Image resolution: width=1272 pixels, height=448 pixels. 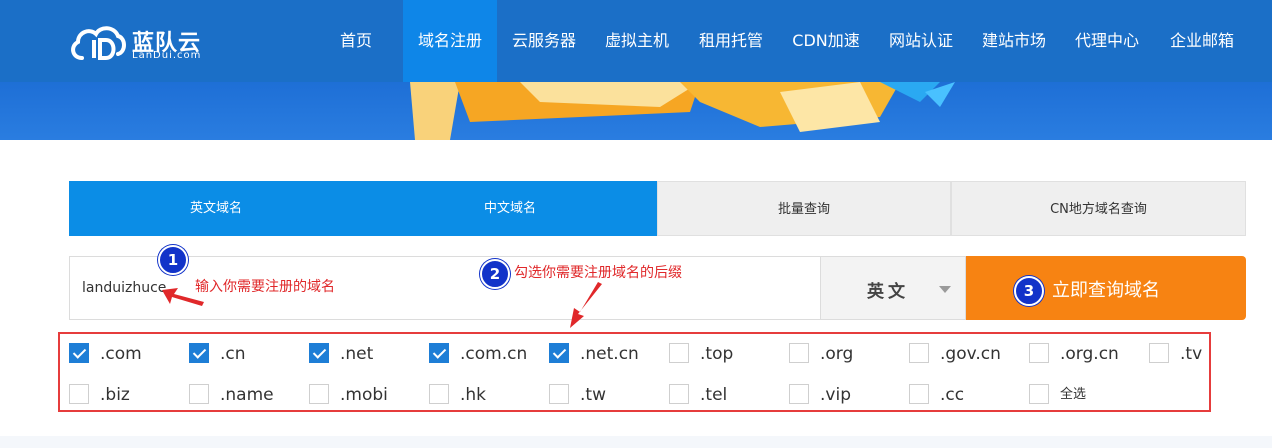 What do you see at coordinates (1073, 394) in the screenshot?
I see `select-all-label: 全选` at bounding box center [1073, 394].